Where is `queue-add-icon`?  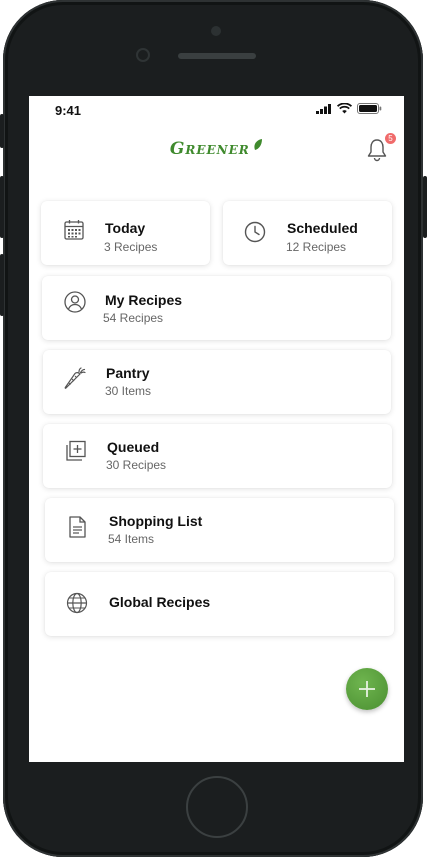
queue-add-icon is located at coordinates (76, 450).